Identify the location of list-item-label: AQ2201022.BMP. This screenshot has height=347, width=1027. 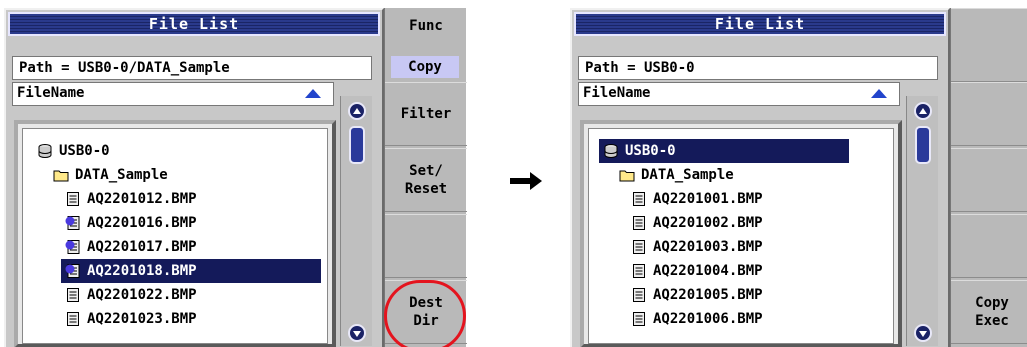
(142, 295).